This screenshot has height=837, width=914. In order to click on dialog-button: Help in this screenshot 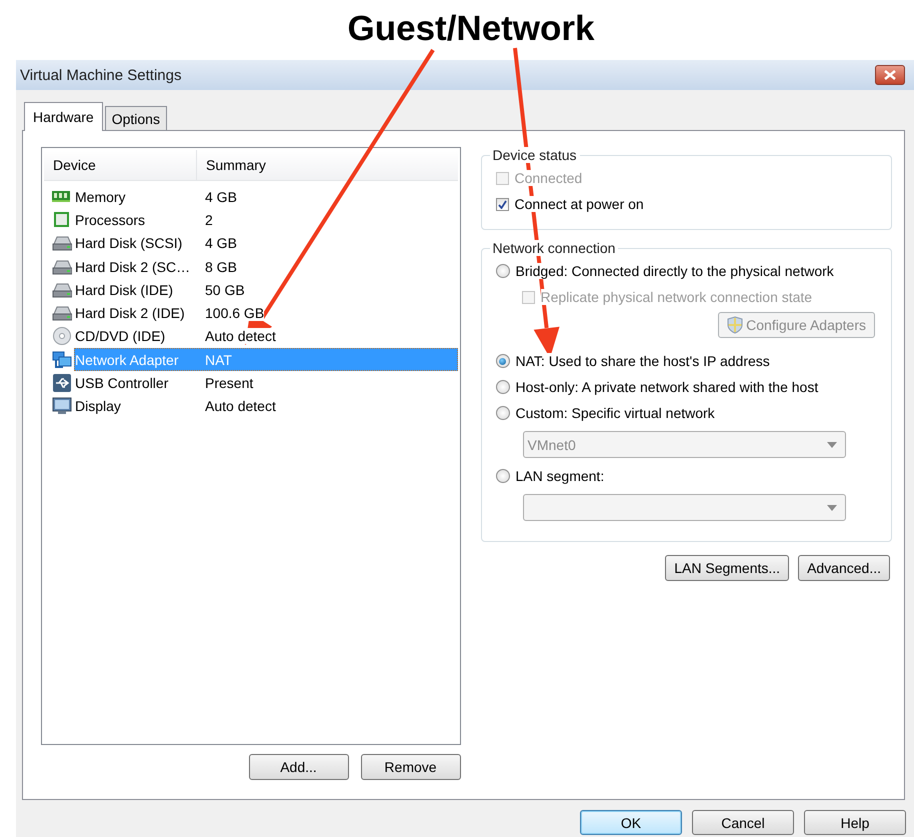, I will do `click(855, 822)`.